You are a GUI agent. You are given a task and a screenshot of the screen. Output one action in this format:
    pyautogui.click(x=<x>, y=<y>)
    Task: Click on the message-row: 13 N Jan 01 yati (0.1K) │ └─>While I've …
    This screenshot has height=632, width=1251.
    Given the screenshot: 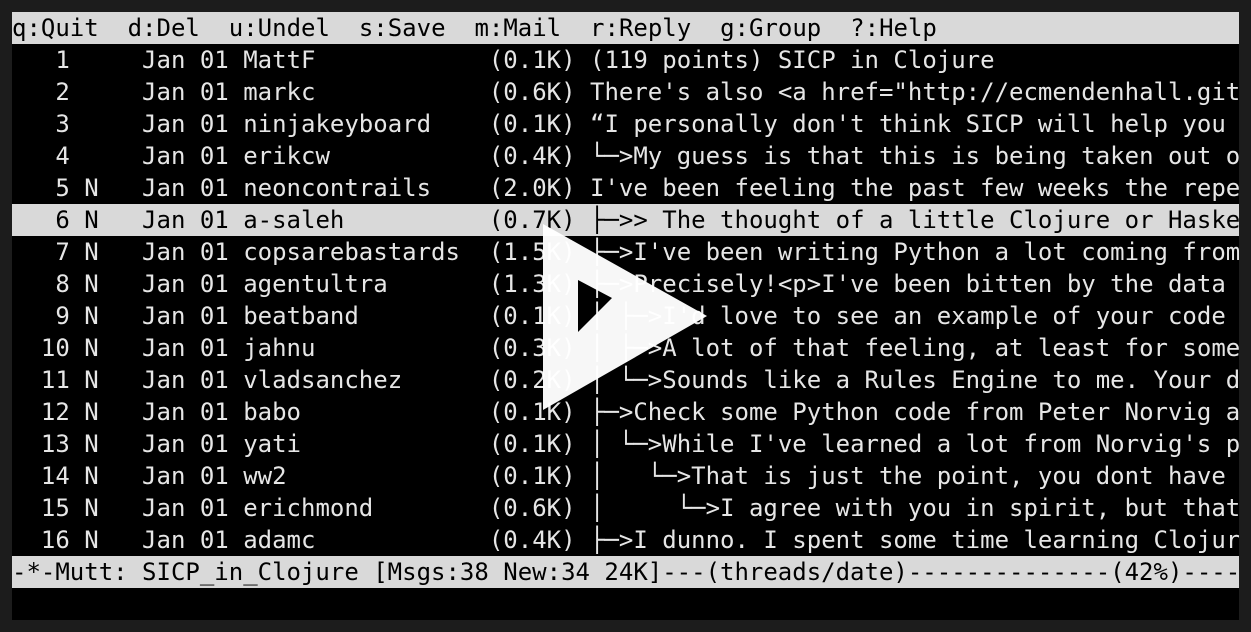 What is the action you would take?
    pyautogui.click(x=625, y=444)
    